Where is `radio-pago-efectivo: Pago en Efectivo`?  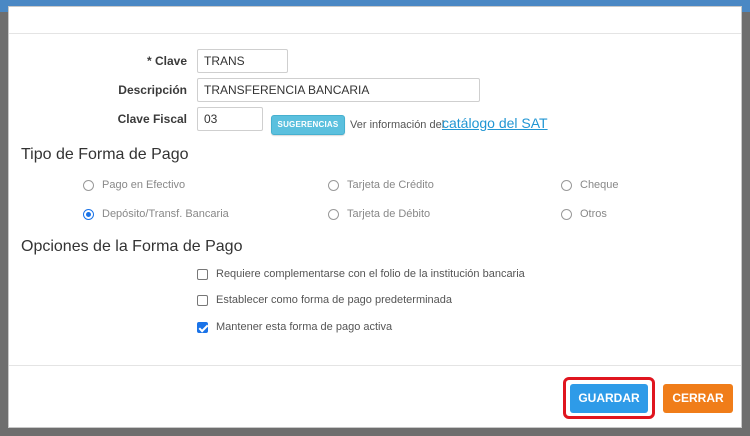
radio-pago-efectivo: Pago en Efectivo is located at coordinates (134, 185).